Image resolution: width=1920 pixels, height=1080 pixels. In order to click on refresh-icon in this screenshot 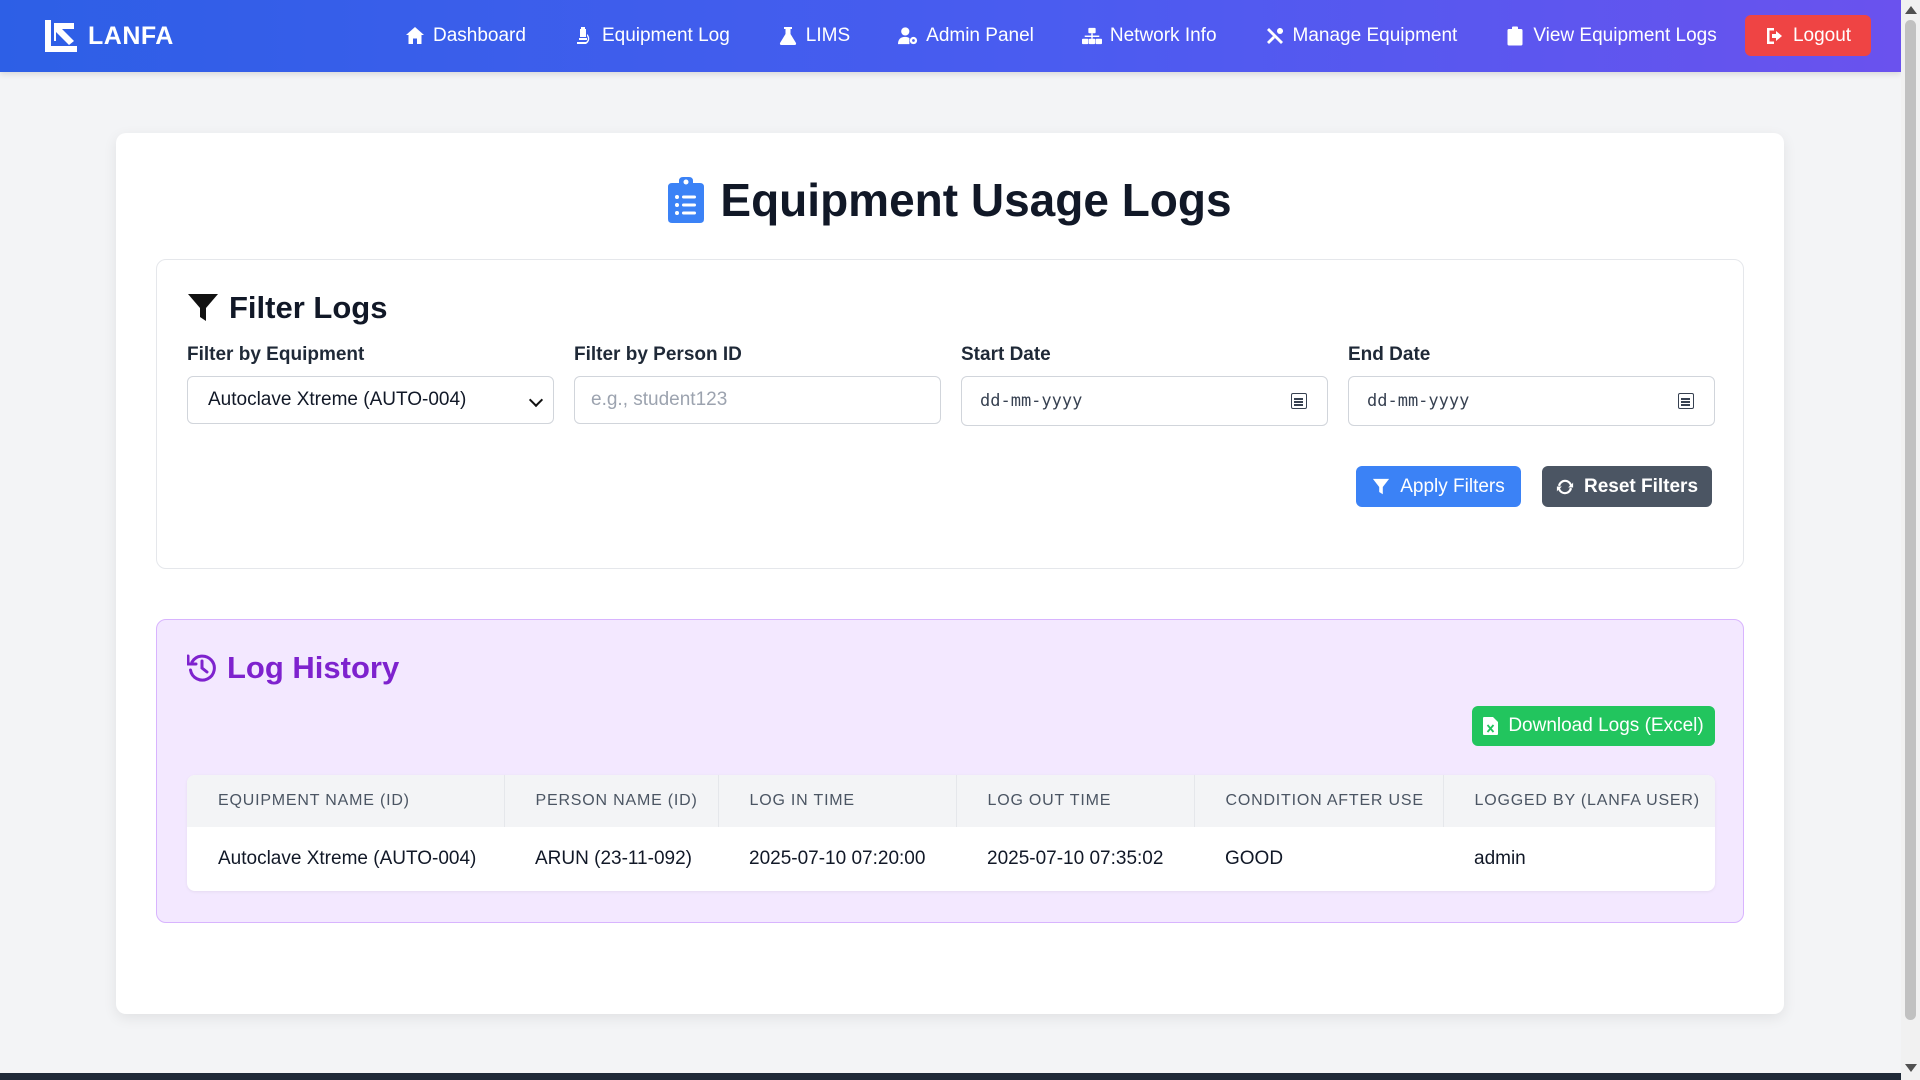, I will do `click(1565, 486)`.